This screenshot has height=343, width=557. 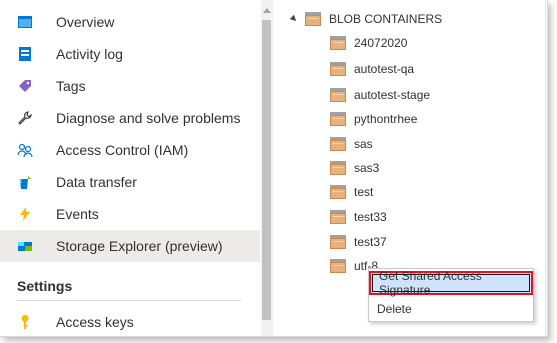 What do you see at coordinates (148, 118) in the screenshot?
I see `nav-item-label: Diagnose and solve problems` at bounding box center [148, 118].